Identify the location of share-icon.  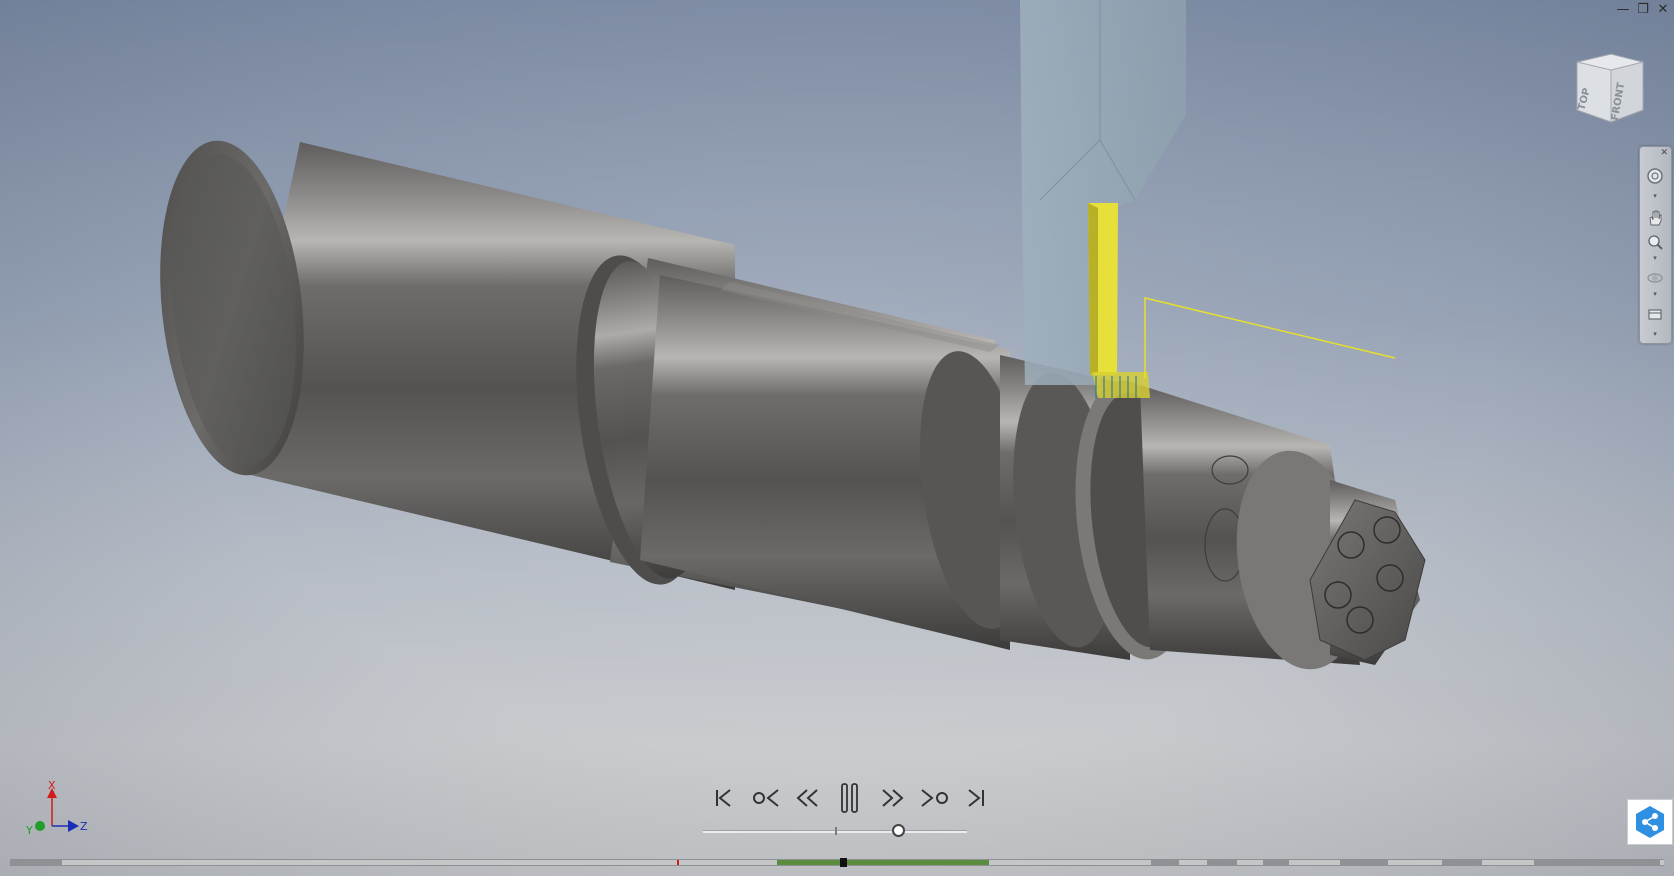
(1650, 822).